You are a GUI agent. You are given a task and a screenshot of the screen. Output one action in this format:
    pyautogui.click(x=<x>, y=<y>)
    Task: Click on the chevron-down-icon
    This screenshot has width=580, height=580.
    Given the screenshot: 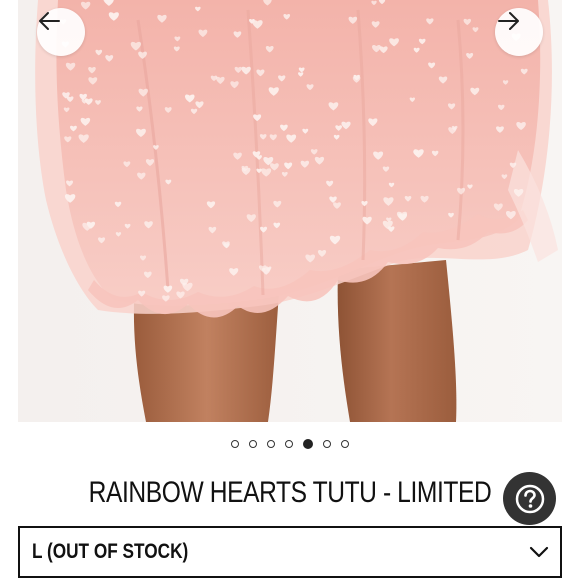 What is the action you would take?
    pyautogui.click(x=539, y=552)
    